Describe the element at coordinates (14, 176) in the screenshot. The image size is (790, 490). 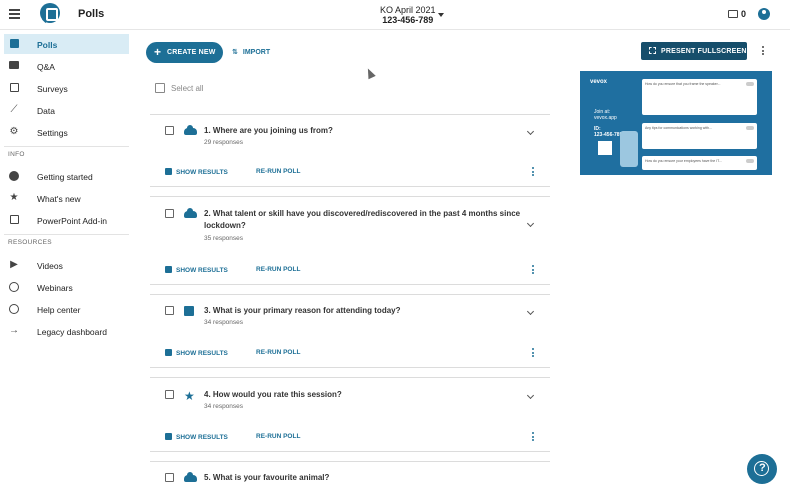
I see `help-circle-icon` at that location.